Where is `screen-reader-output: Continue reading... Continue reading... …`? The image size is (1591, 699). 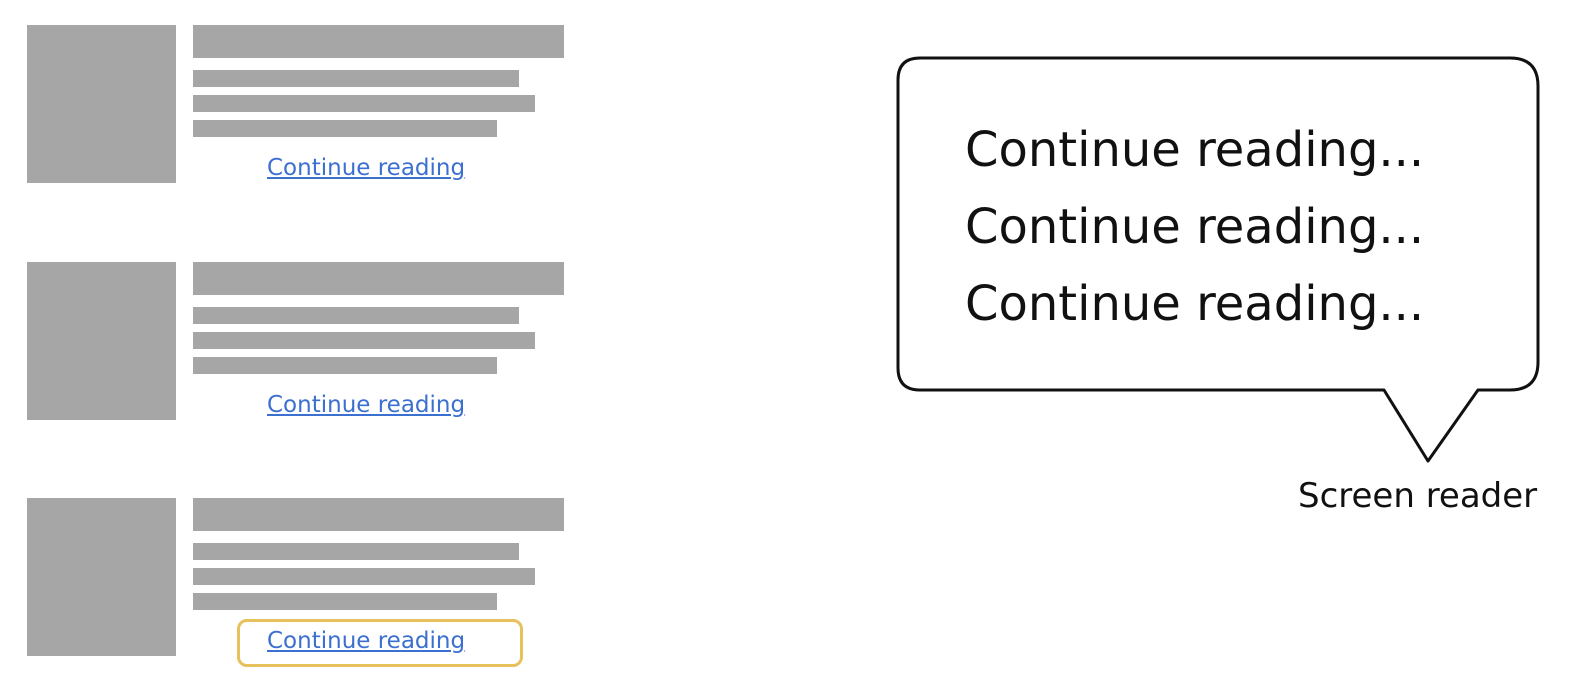 screen-reader-output: Continue reading... Continue reading... … is located at coordinates (1194, 227).